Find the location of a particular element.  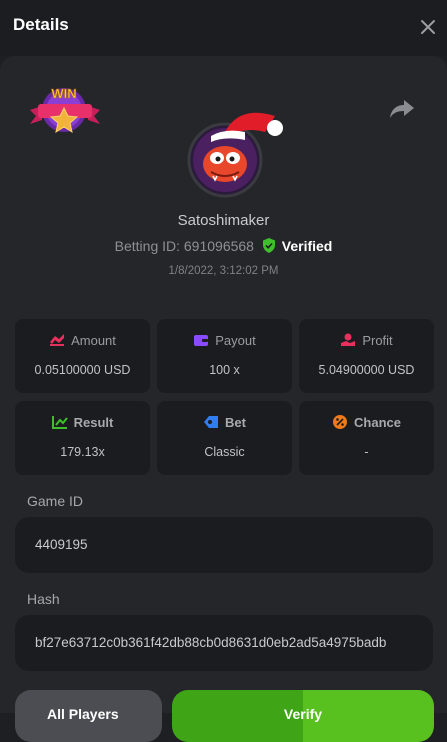

svg-text: WIN is located at coordinates (63, 93).